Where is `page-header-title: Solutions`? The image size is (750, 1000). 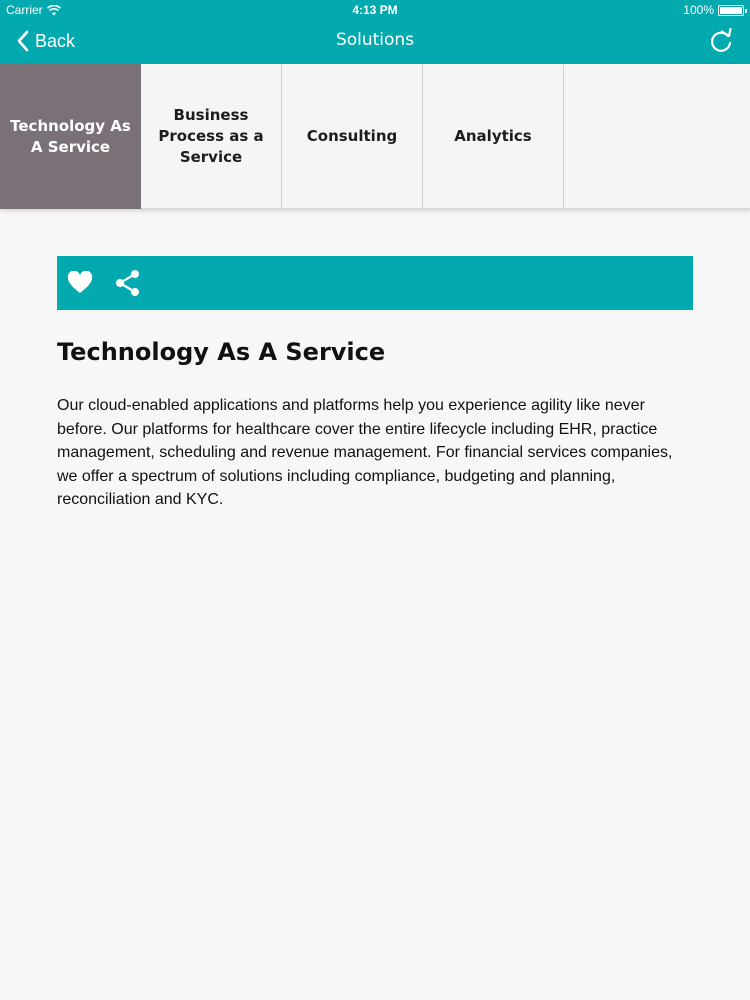
page-header-title: Solutions is located at coordinates (375, 40).